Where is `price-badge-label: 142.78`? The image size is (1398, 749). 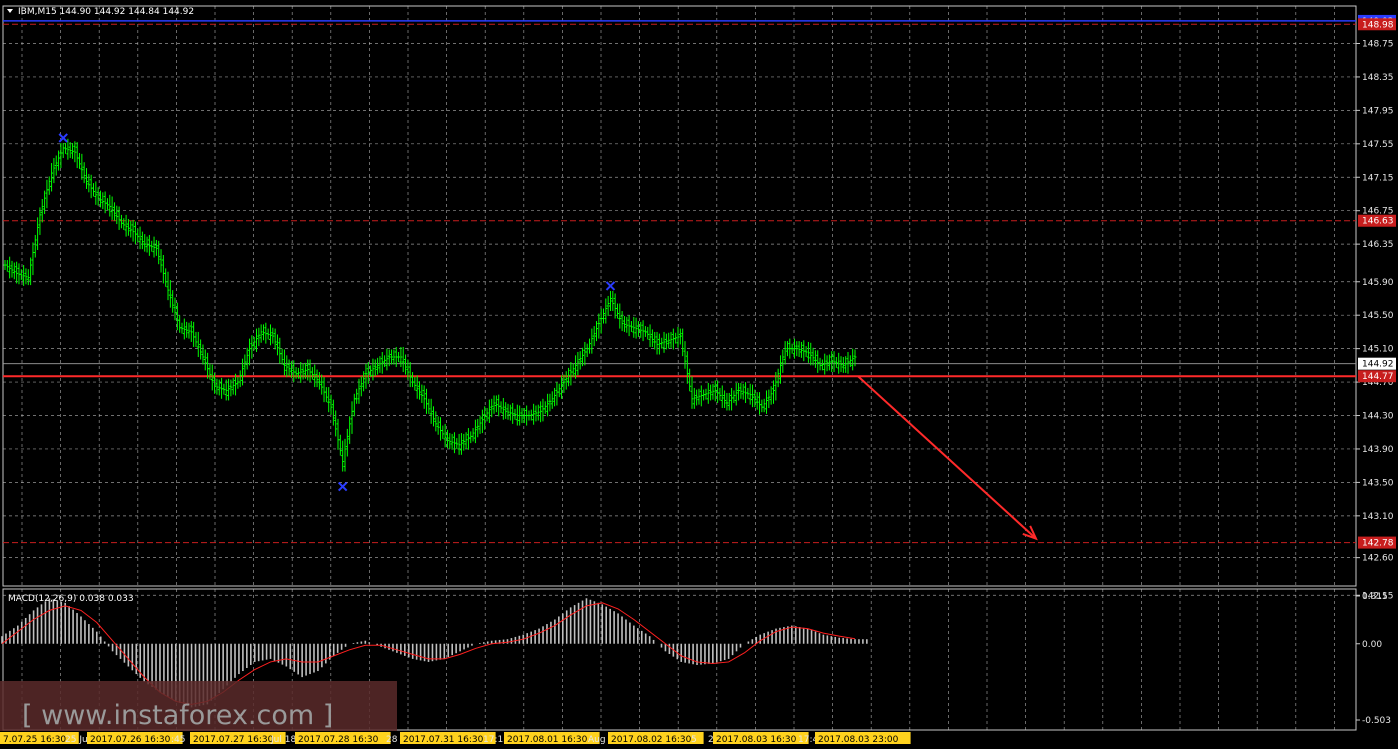
price-badge-label: 142.78 is located at coordinates (1378, 544).